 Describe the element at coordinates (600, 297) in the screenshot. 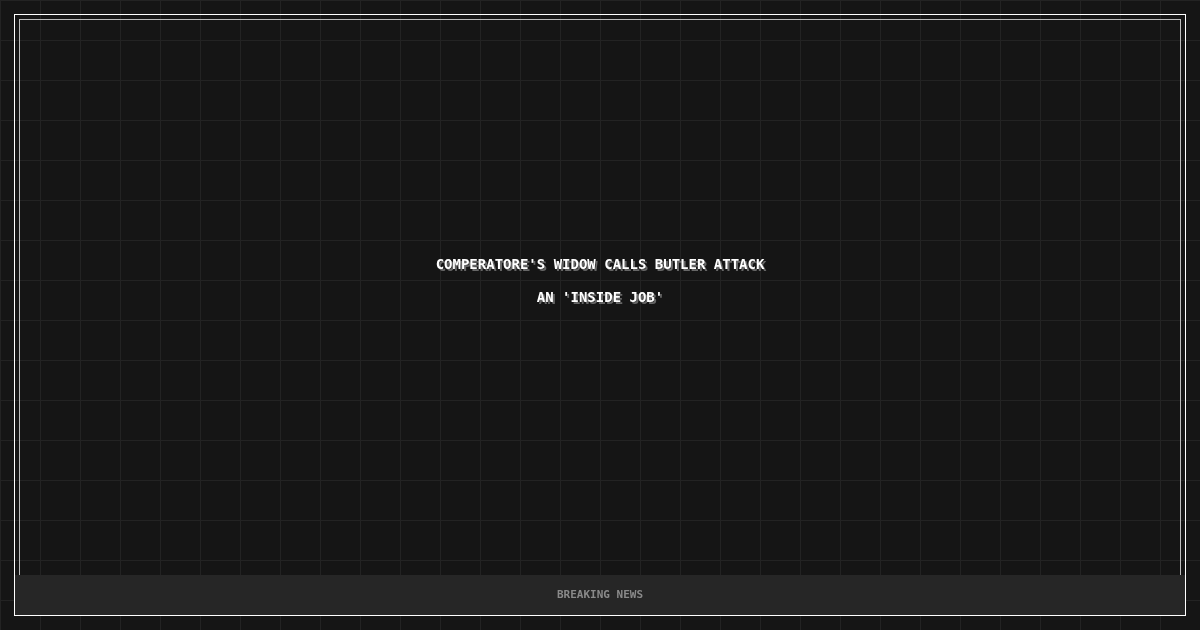

I see `headline: AN 'INSIDE JOB'` at that location.